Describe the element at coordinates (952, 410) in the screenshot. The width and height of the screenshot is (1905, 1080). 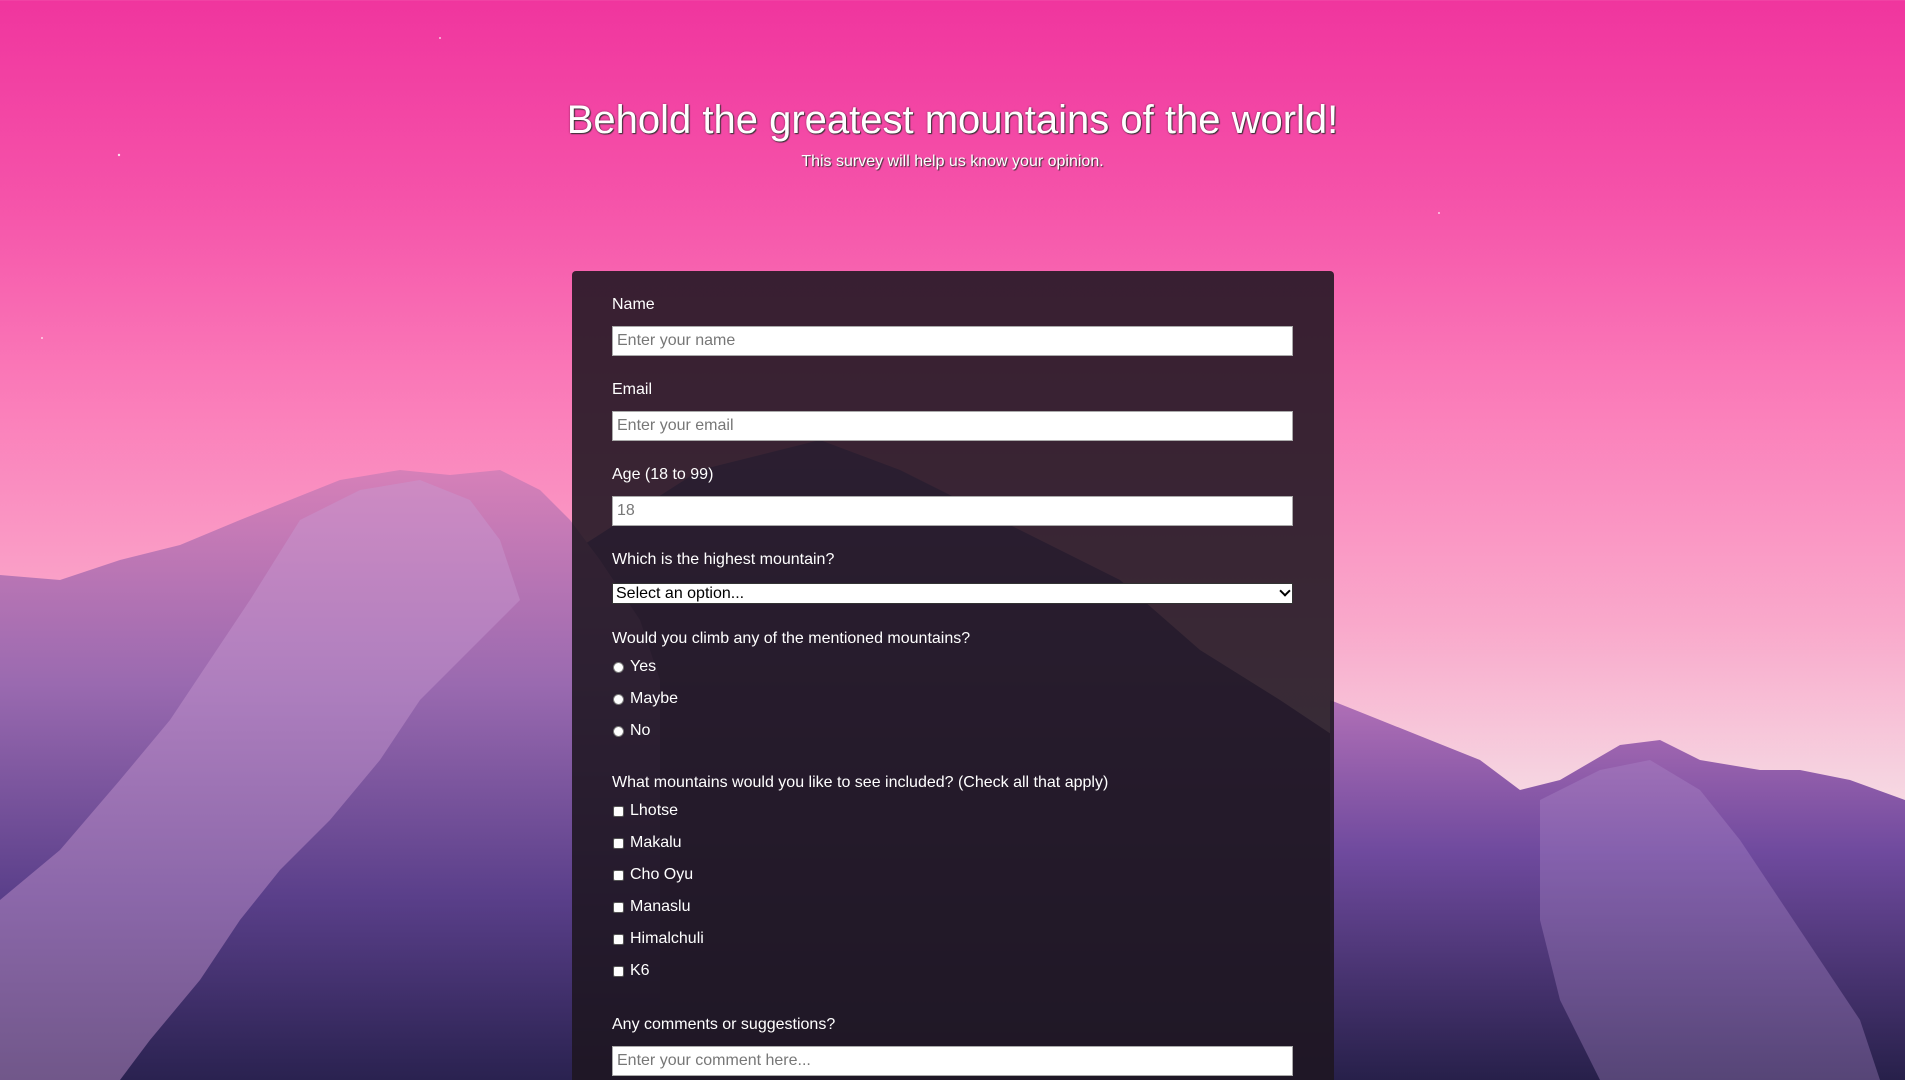
I see `email-group: Email` at that location.